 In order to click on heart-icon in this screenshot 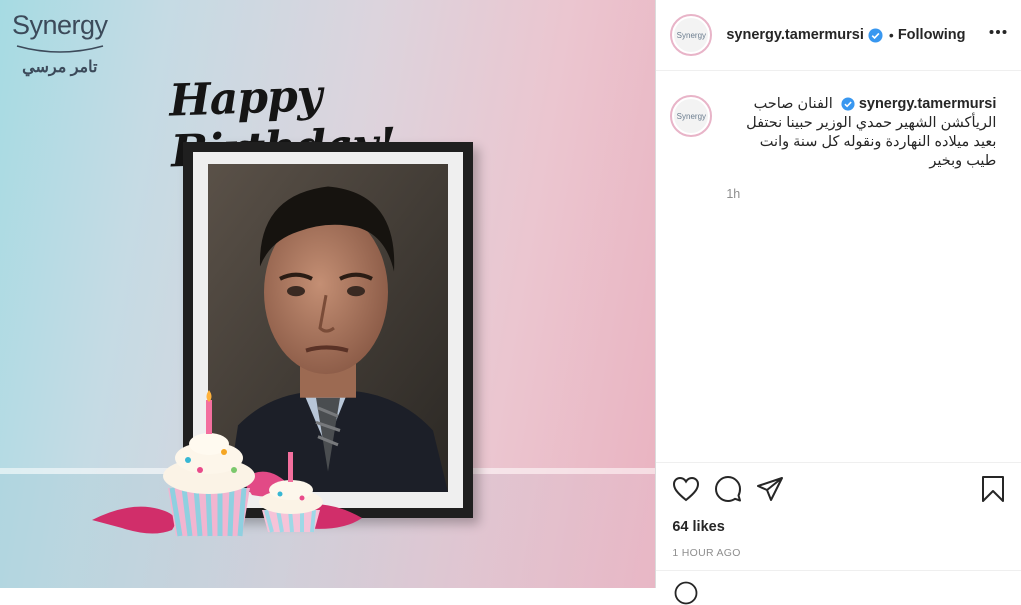, I will do `click(686, 489)`.